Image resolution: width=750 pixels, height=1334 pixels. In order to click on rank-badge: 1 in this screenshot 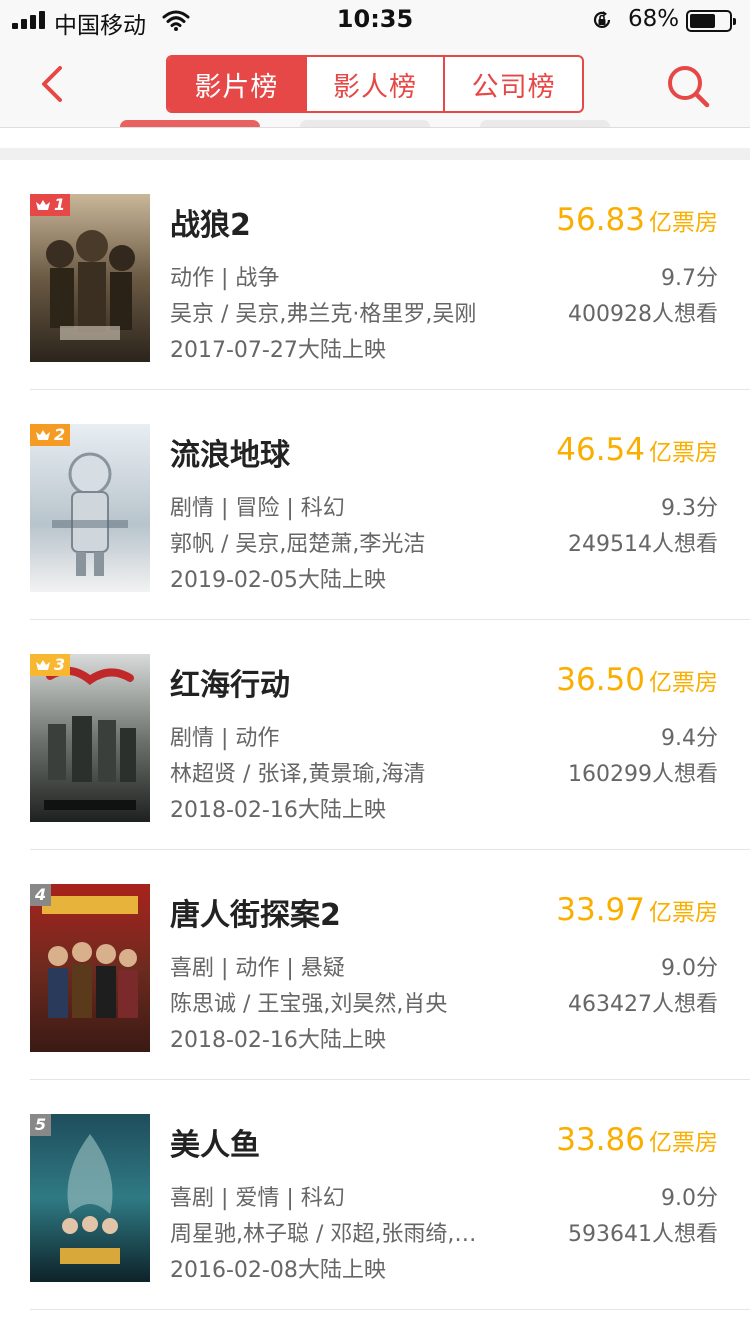, I will do `click(50, 205)`.